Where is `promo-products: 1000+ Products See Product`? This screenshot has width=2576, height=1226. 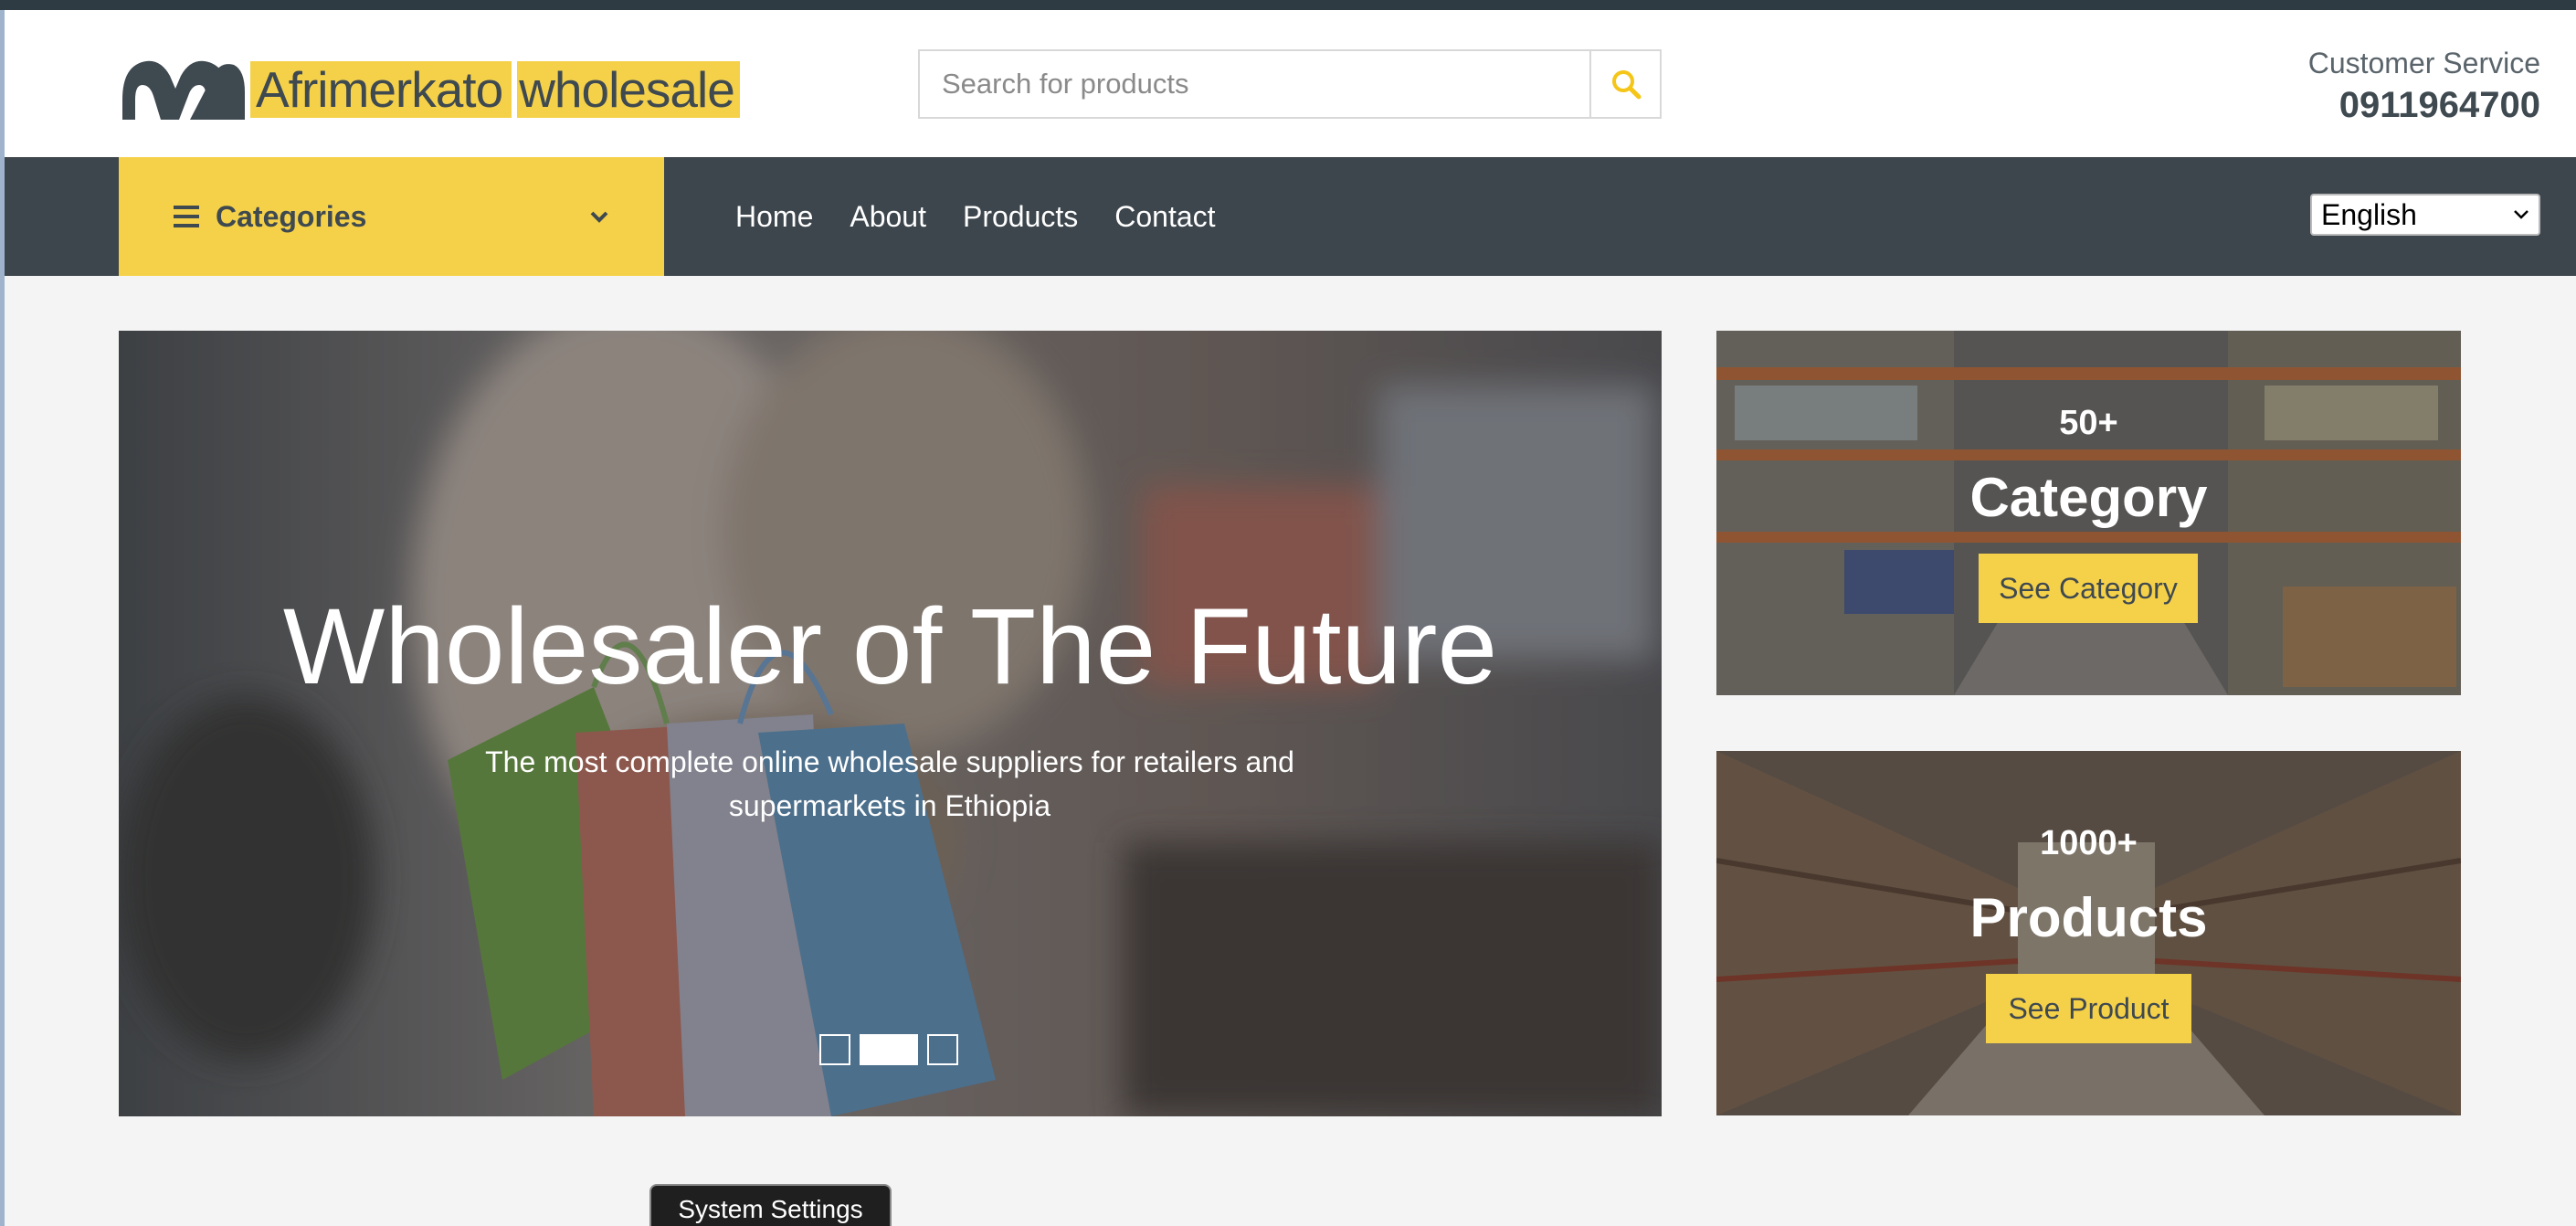 promo-products: 1000+ Products See Product is located at coordinates (2088, 933).